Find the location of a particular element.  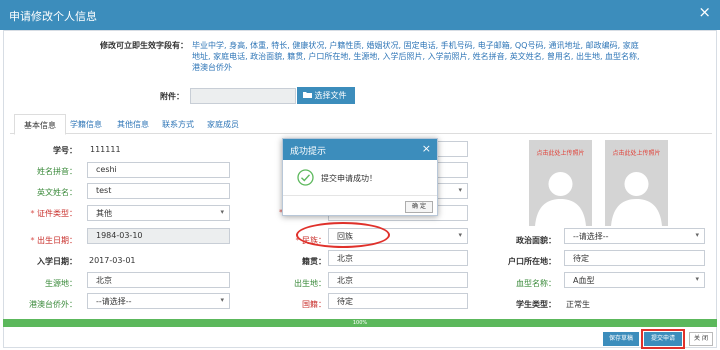

hukou-label: 户口所在地： is located at coordinates (532, 261).